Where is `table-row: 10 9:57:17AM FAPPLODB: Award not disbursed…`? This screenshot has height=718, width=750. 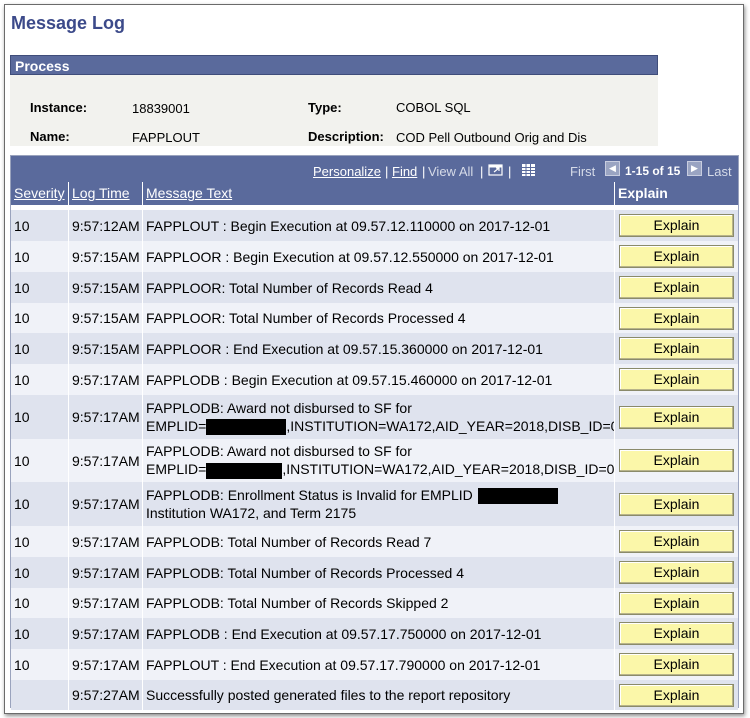 table-row: 10 9:57:17AM FAPPLODB: Award not disbursed… is located at coordinates (374, 460).